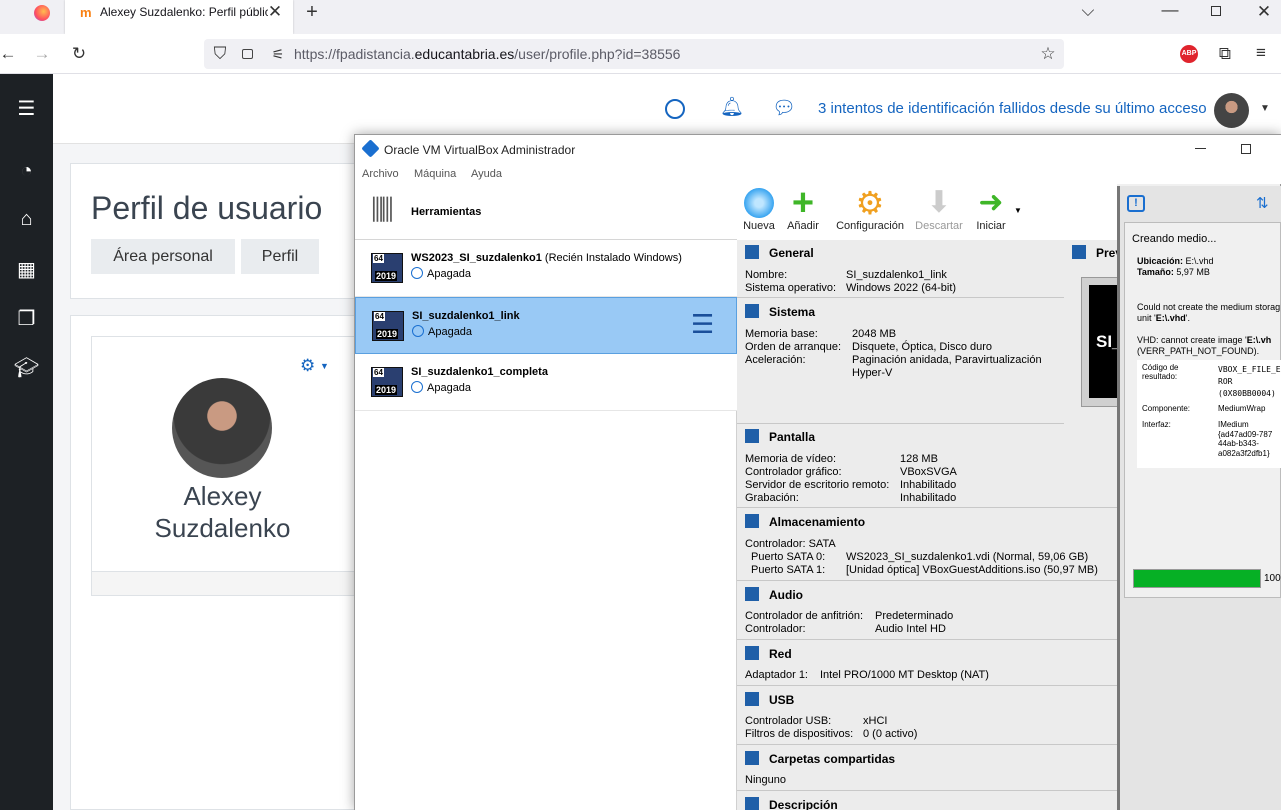 The height and width of the screenshot is (810, 1281). Describe the element at coordinates (1192, 340) in the screenshot. I see `error-text: VHD: cannot create image '` at that location.